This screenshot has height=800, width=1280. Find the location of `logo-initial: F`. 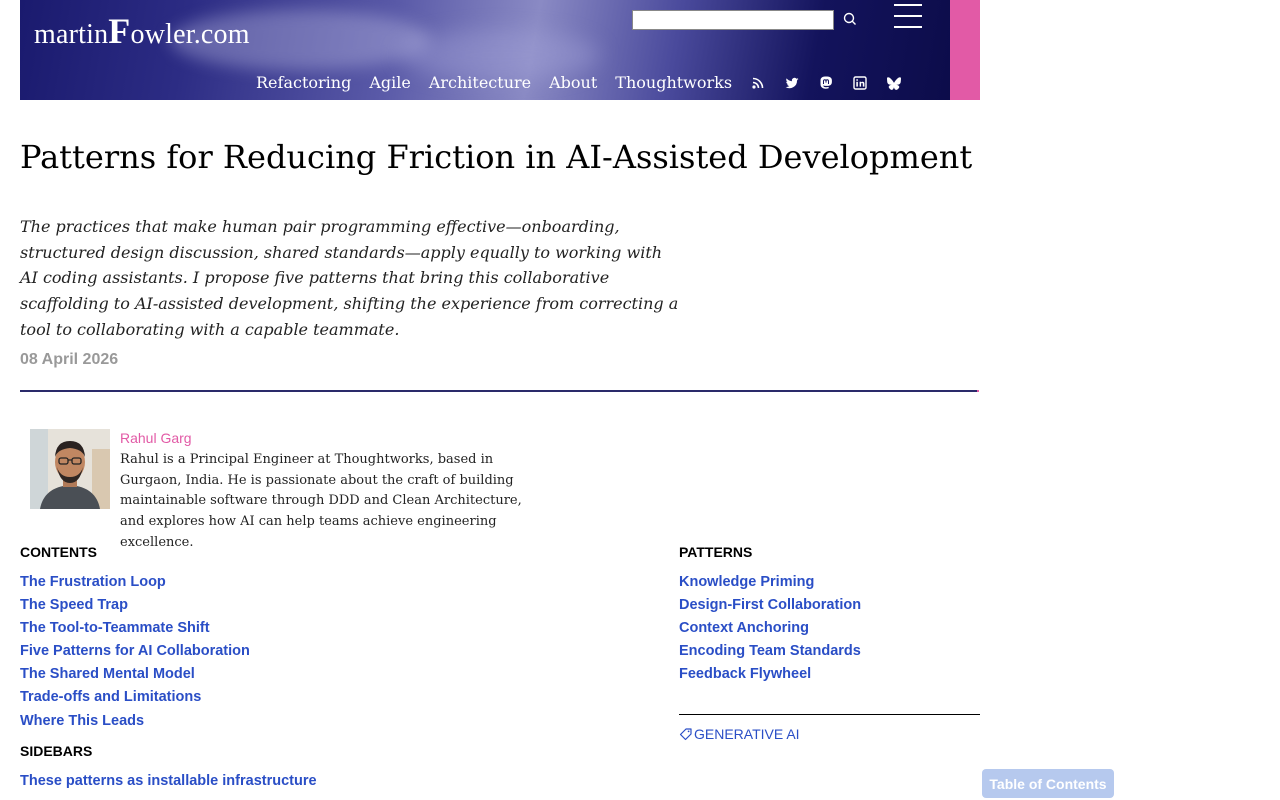

logo-initial: F is located at coordinates (119, 31).